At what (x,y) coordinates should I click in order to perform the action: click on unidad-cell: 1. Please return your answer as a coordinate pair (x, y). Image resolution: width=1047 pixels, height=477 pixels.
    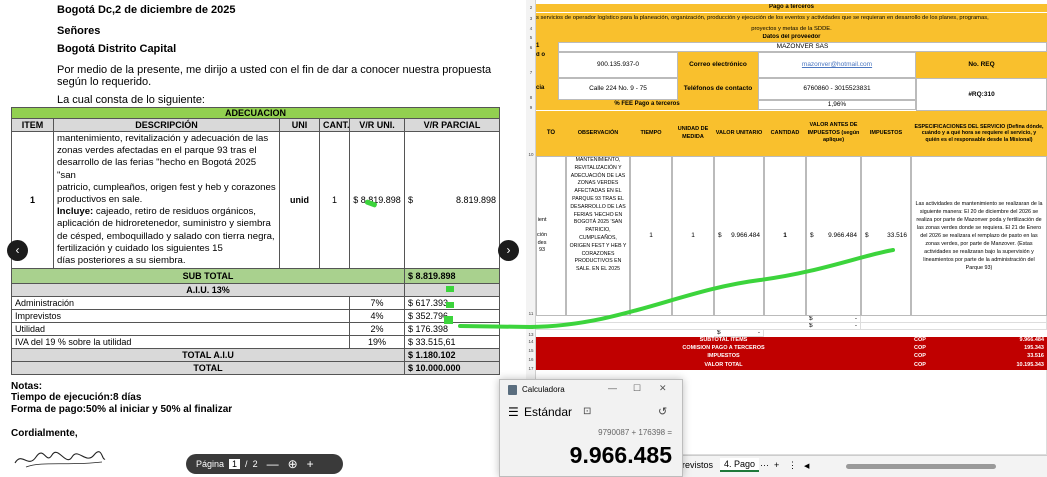
    Looking at the image, I should click on (693, 236).